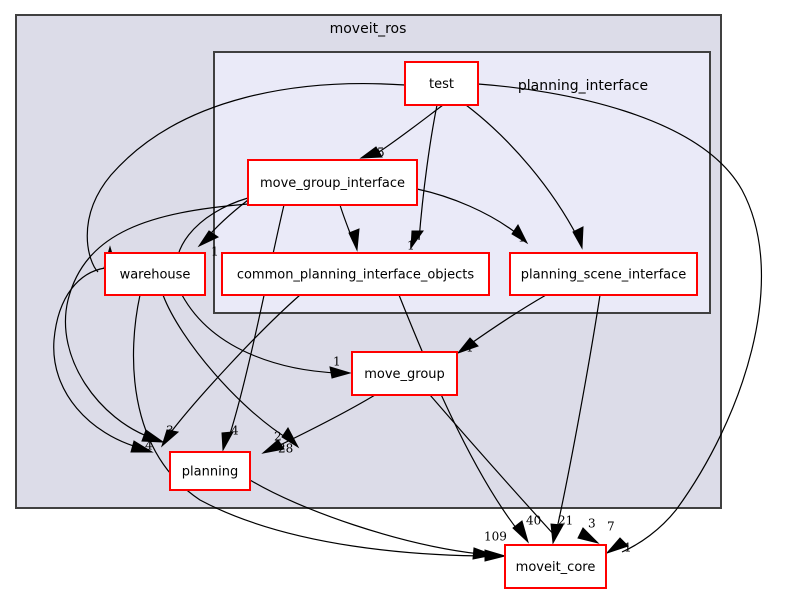 Image resolution: width=792 pixels, height=596 pixels. Describe the element at coordinates (583, 86) in the screenshot. I see `cluster-label-planning_interface: planning_interface` at that location.